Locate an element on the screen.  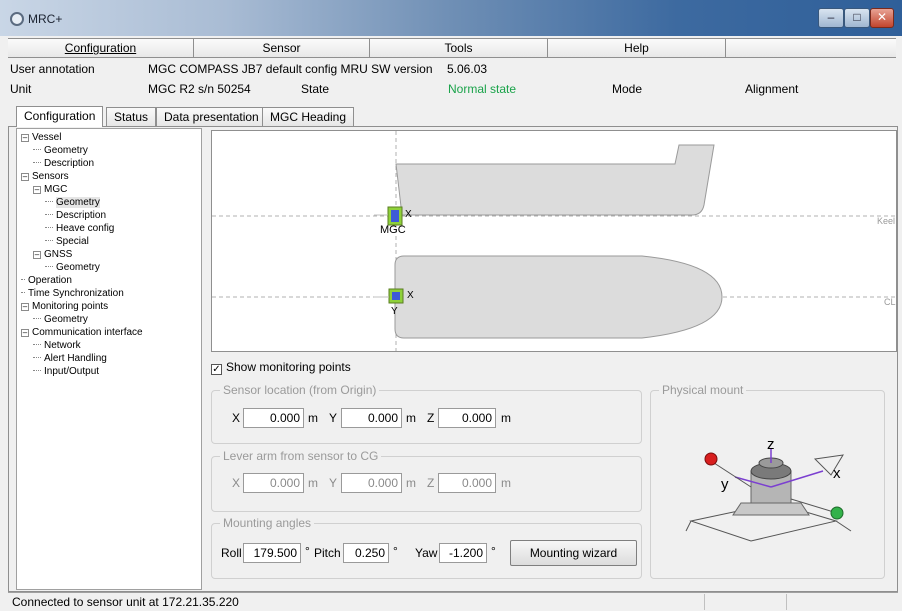
mode-label: Mode is located at coordinates (627, 89).